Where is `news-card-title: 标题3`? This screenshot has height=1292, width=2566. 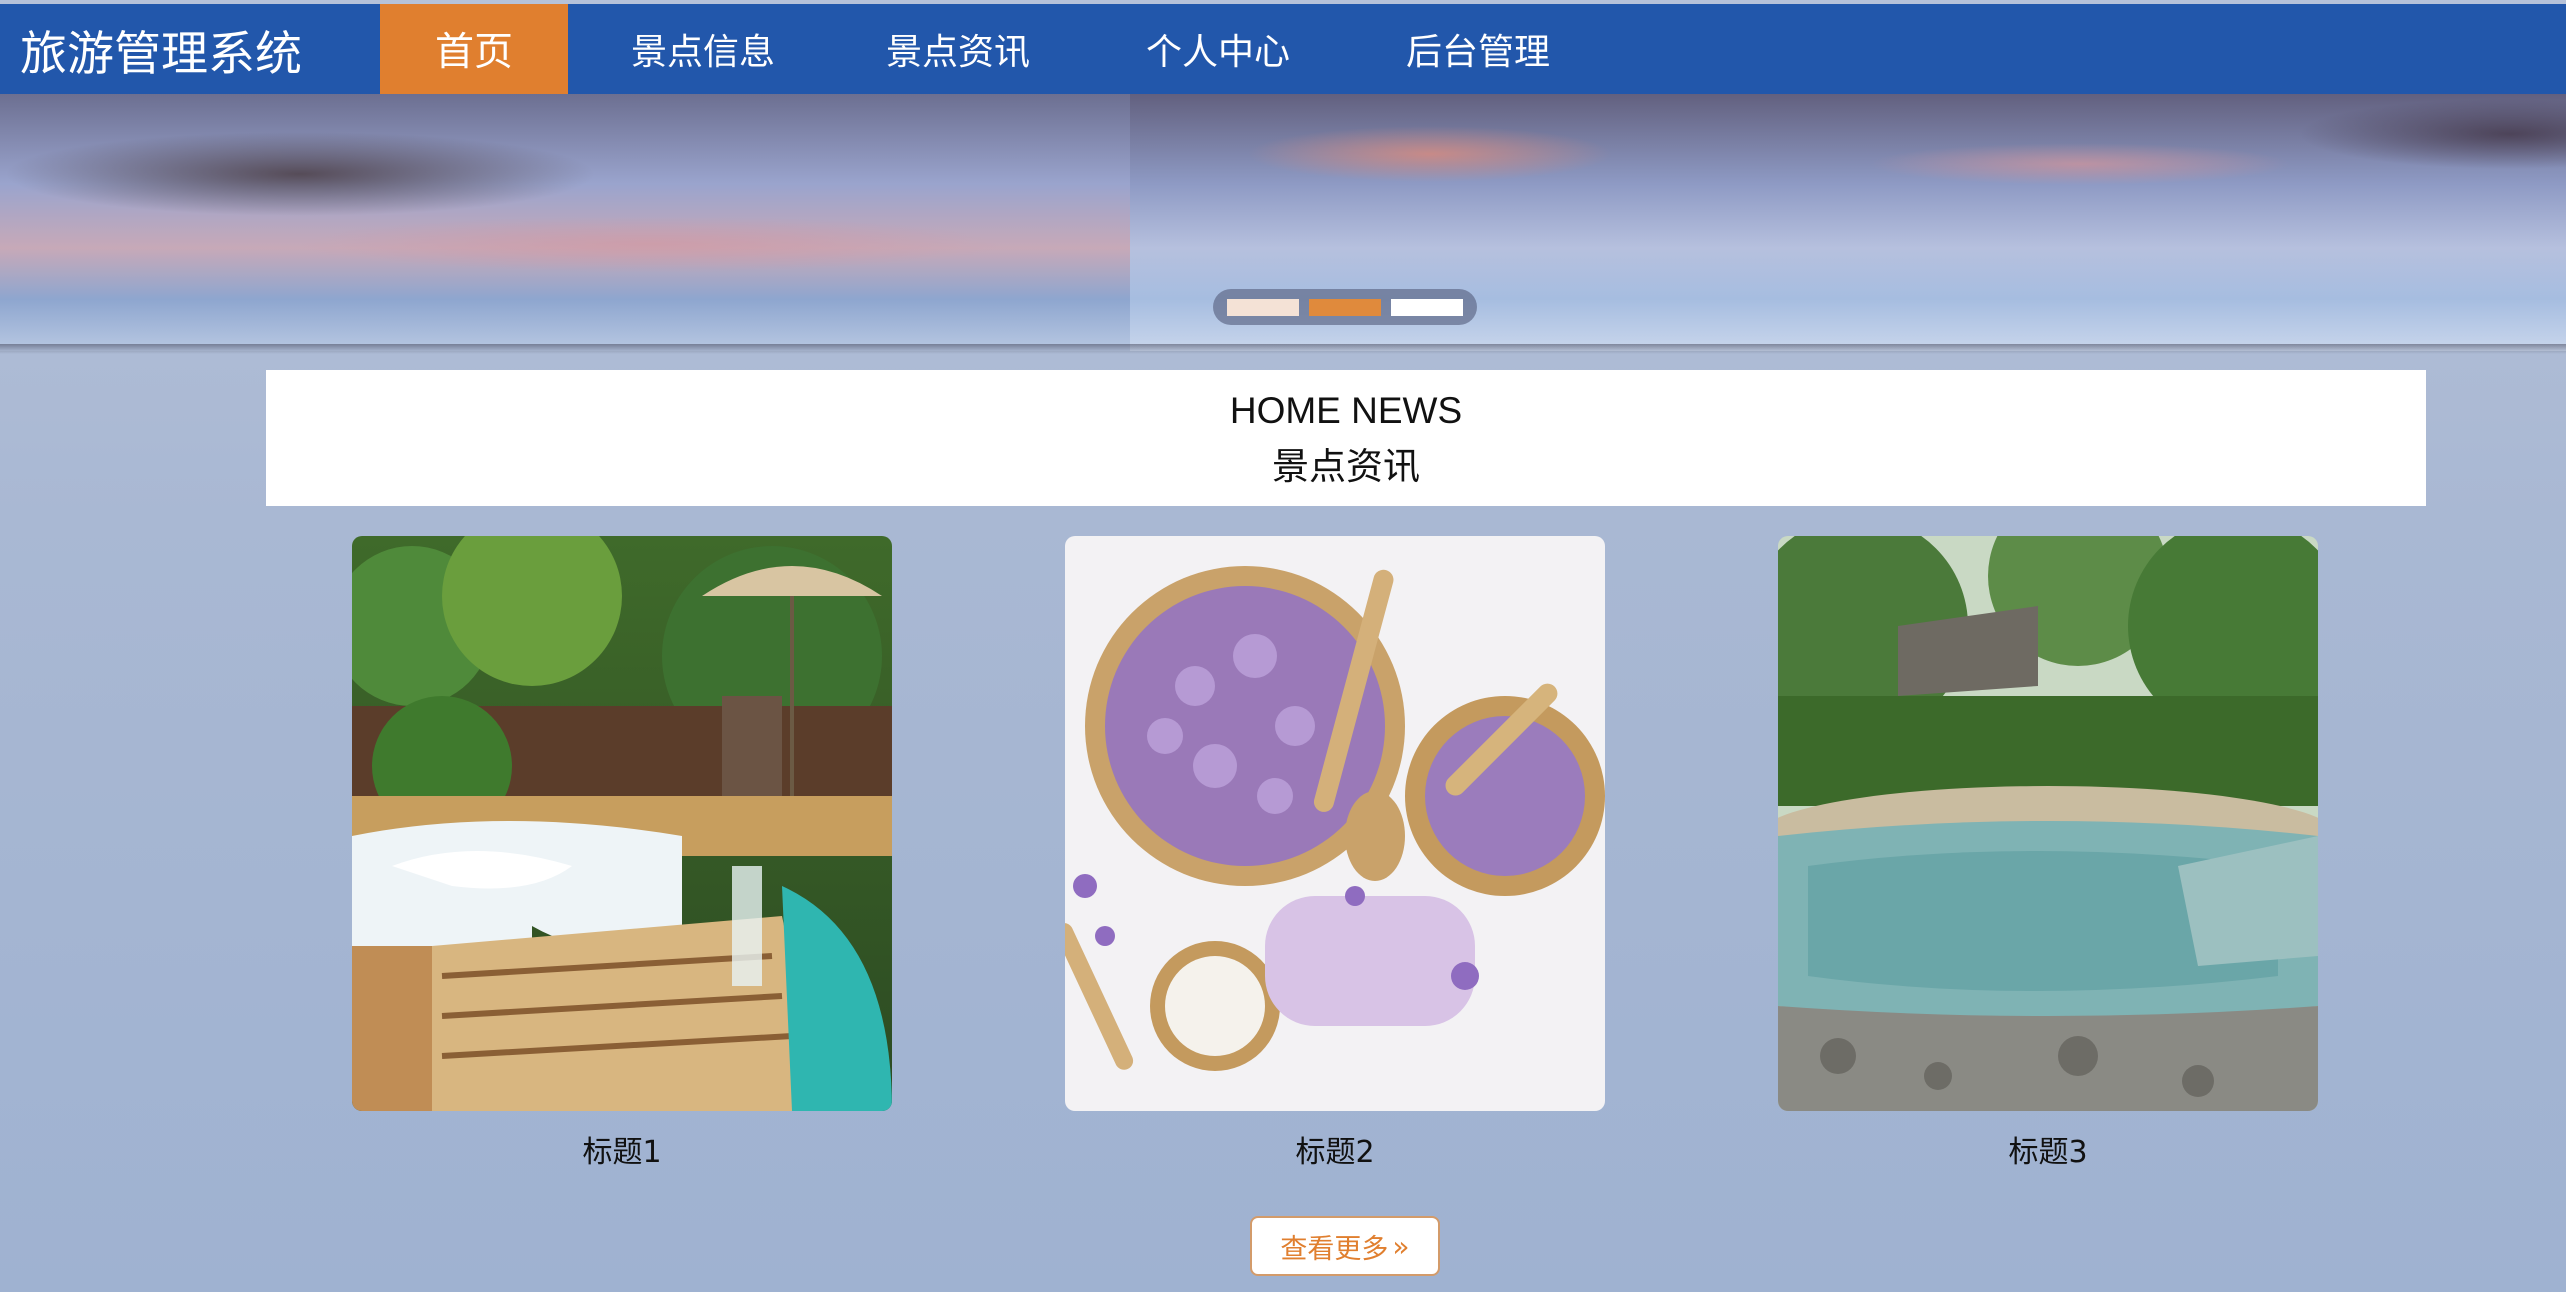 news-card-title: 标题3 is located at coordinates (2048, 1149).